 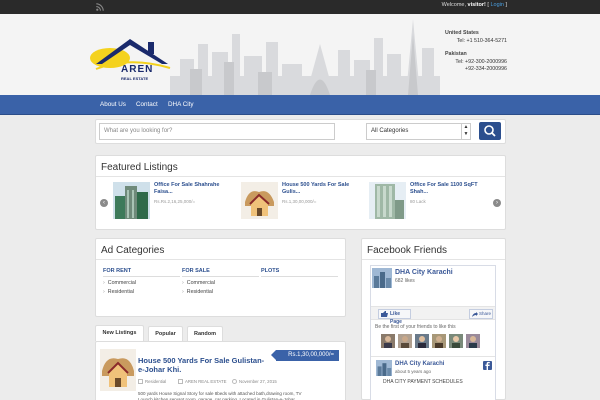 I want to click on carousel-next-icon: ›, so click(x=497, y=203).